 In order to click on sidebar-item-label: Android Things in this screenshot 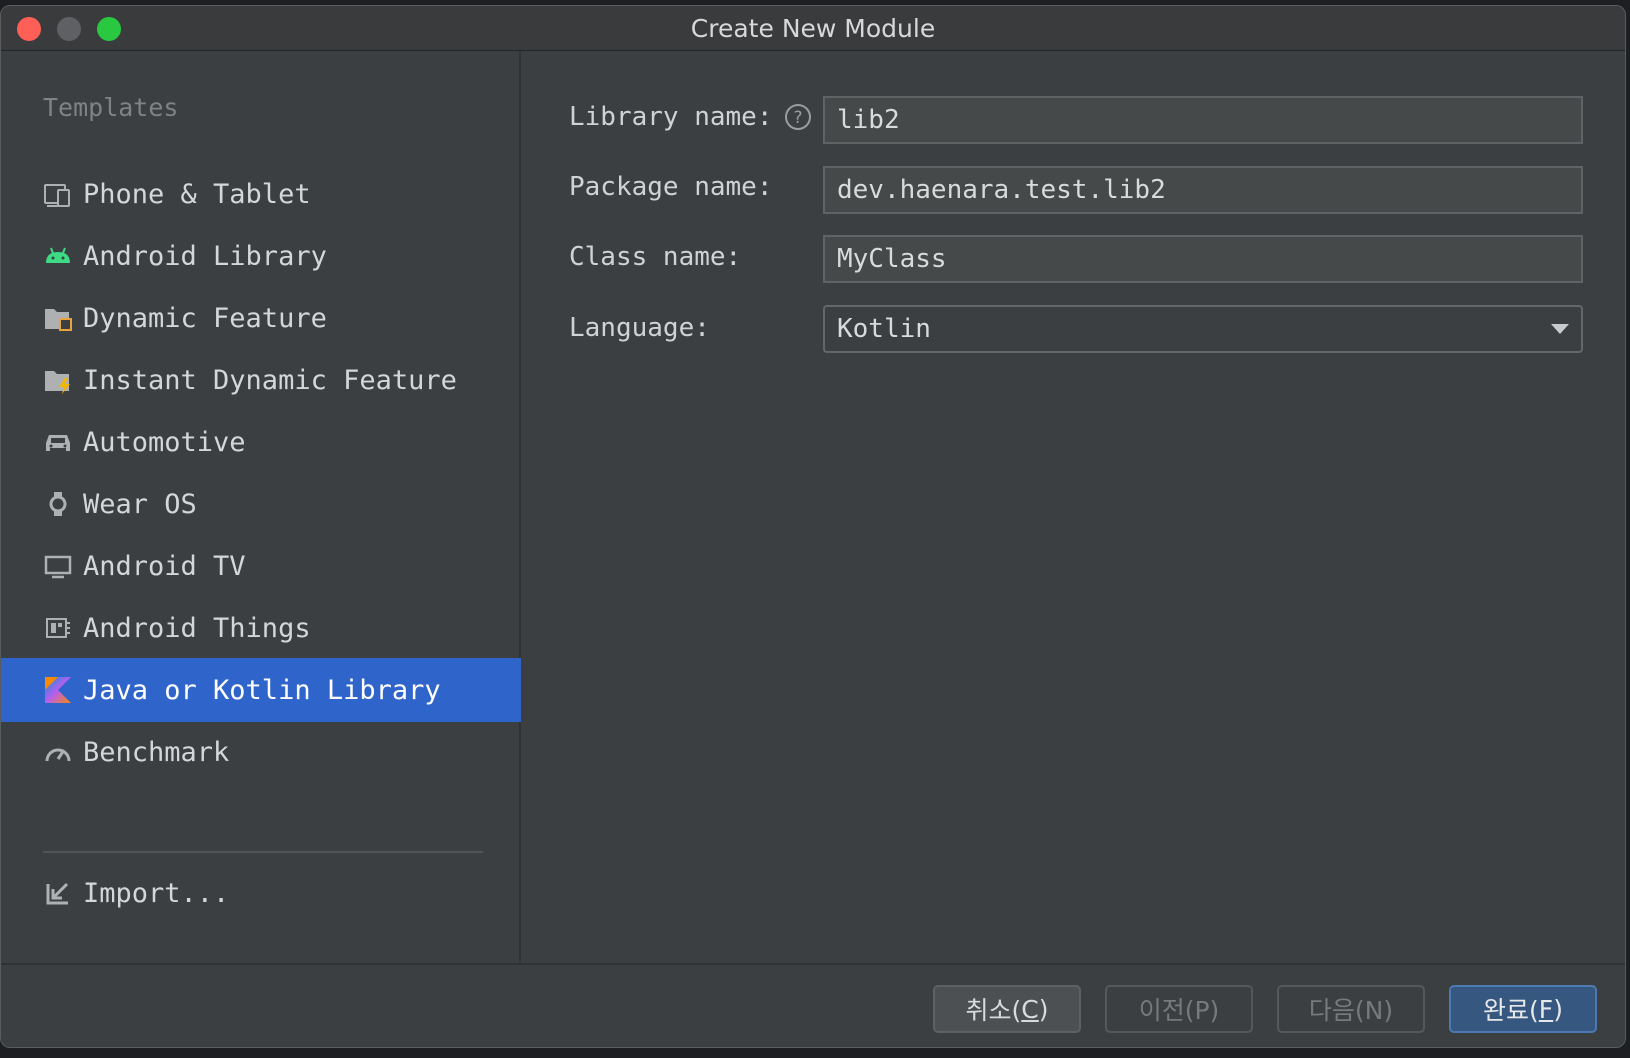, I will do `click(197, 628)`.